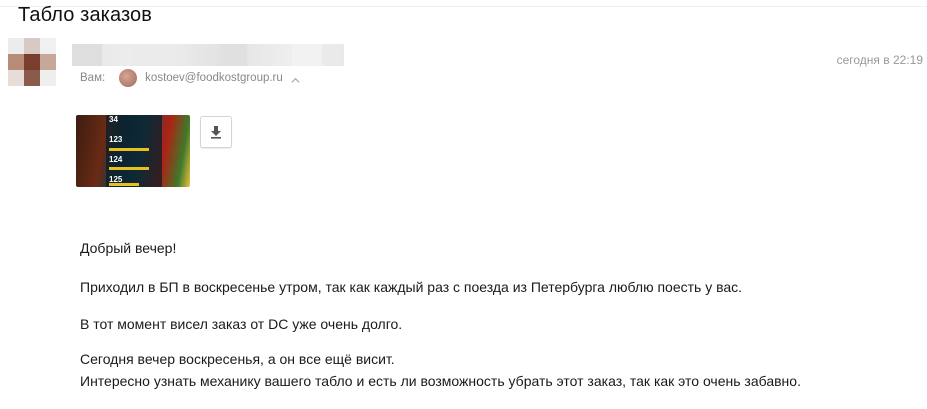 The width and height of the screenshot is (927, 409). What do you see at coordinates (128, 248) in the screenshot?
I see `message-greeting: Добрый вечер!` at bounding box center [128, 248].